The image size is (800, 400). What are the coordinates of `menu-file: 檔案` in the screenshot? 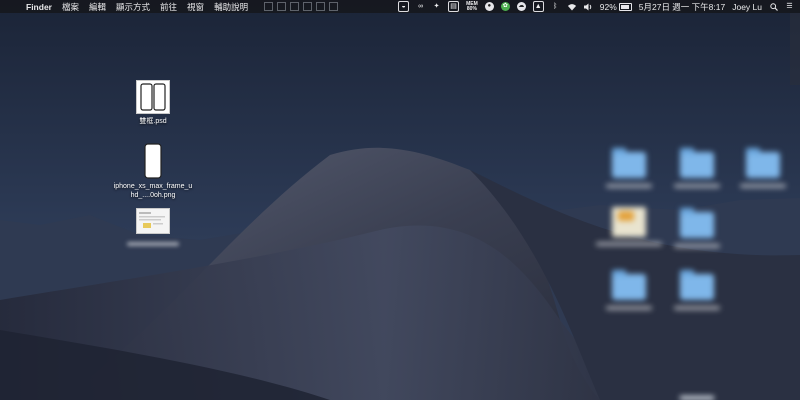 It's located at (70, 7).